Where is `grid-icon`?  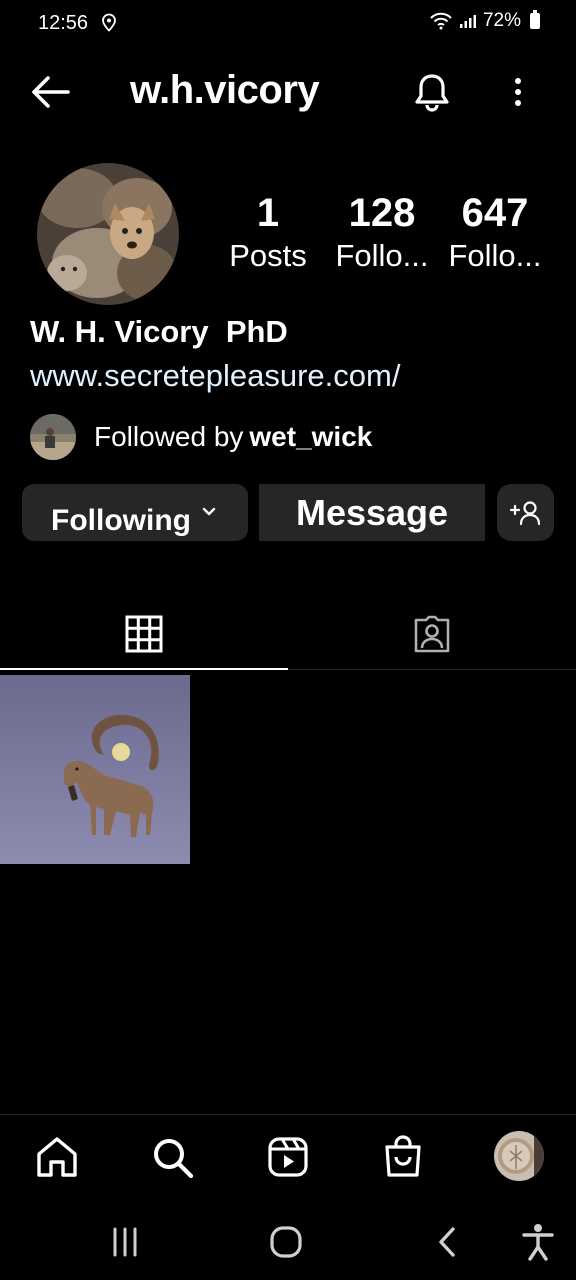
grid-icon is located at coordinates (144, 634).